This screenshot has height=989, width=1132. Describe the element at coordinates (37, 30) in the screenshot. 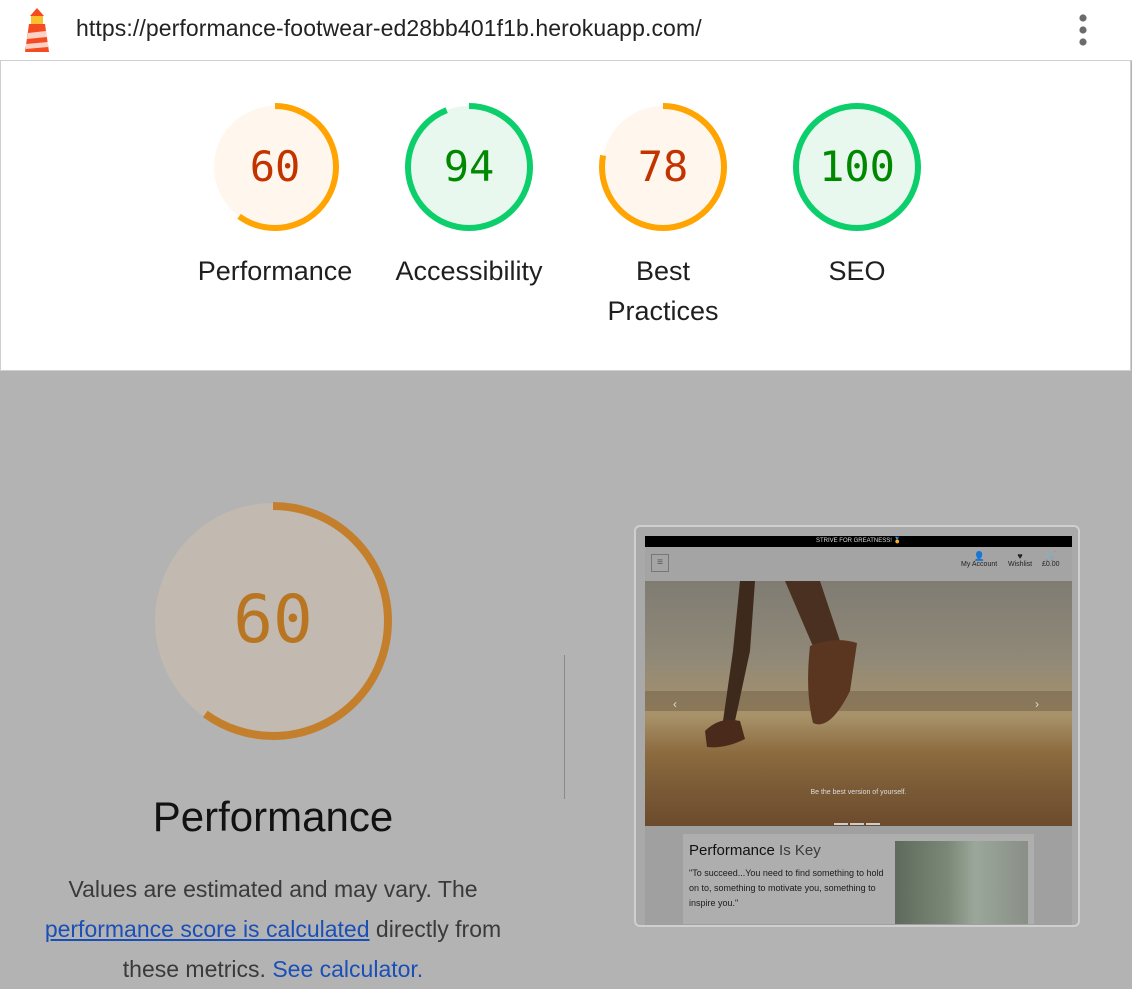

I see `lighthouse-icon` at that location.